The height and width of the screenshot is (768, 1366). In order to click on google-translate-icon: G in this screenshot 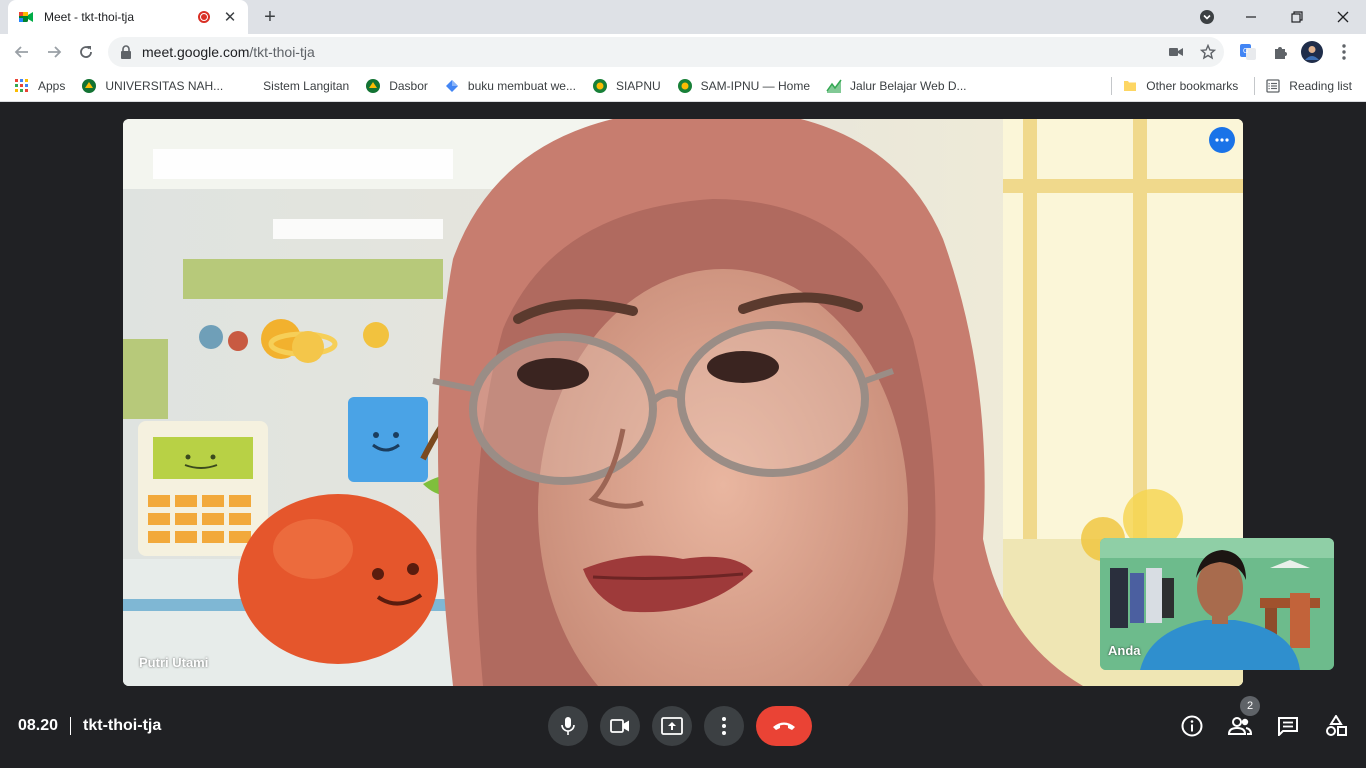, I will do `click(1248, 52)`.